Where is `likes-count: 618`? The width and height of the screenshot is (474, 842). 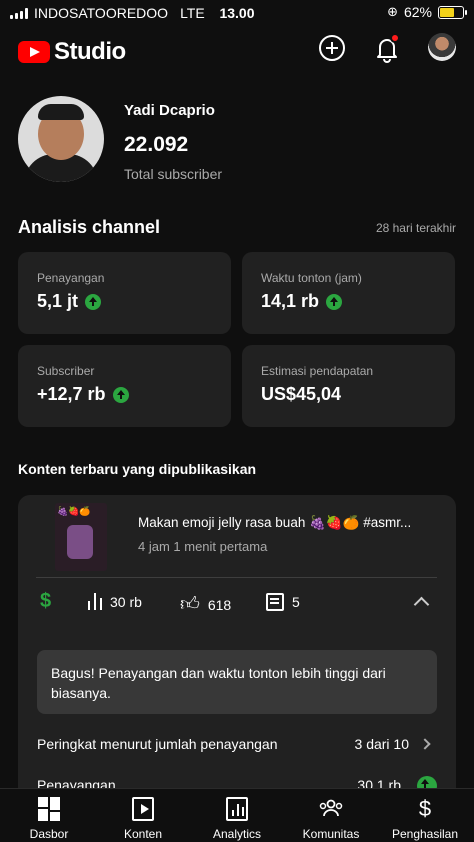
likes-count: 618 is located at coordinates (219, 604).